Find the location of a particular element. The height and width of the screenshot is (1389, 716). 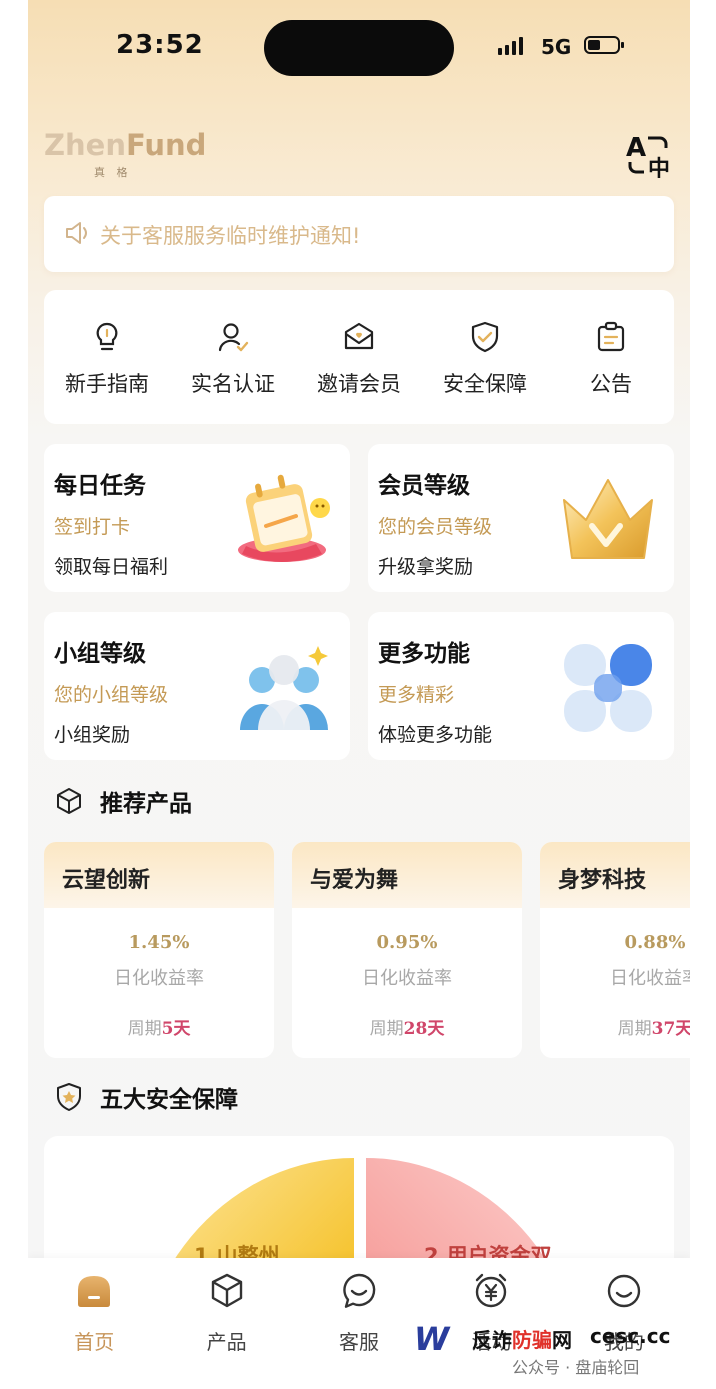

card-desc: 体验更多功能 is located at coordinates (435, 735).